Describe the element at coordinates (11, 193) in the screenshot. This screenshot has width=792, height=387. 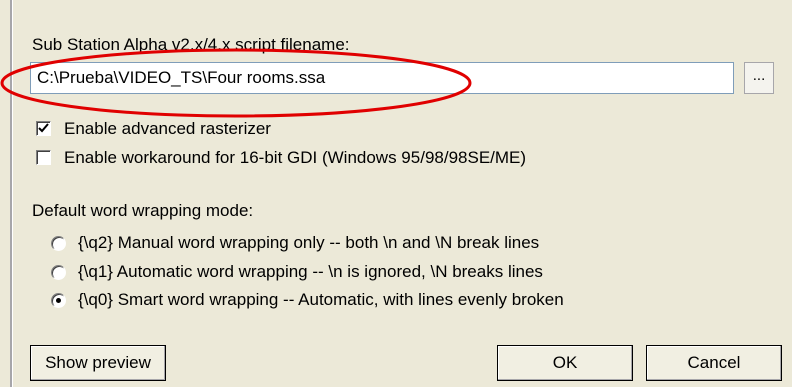
I see `dialog-left-border` at that location.